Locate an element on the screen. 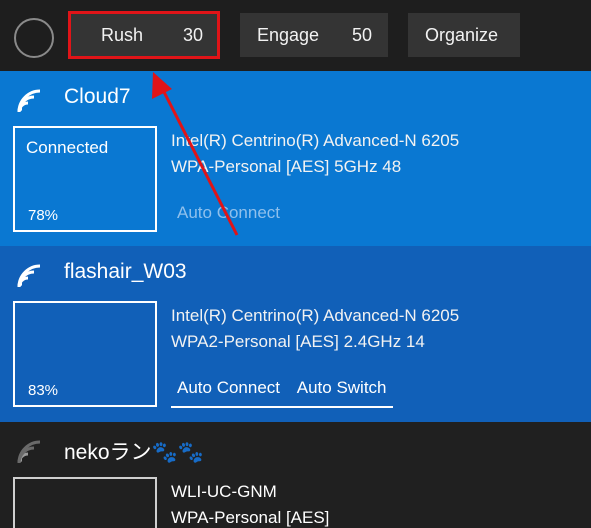 Image resolution: width=591 pixels, height=528 pixels. network-options: Auto Connect Auto Switch is located at coordinates (282, 393).